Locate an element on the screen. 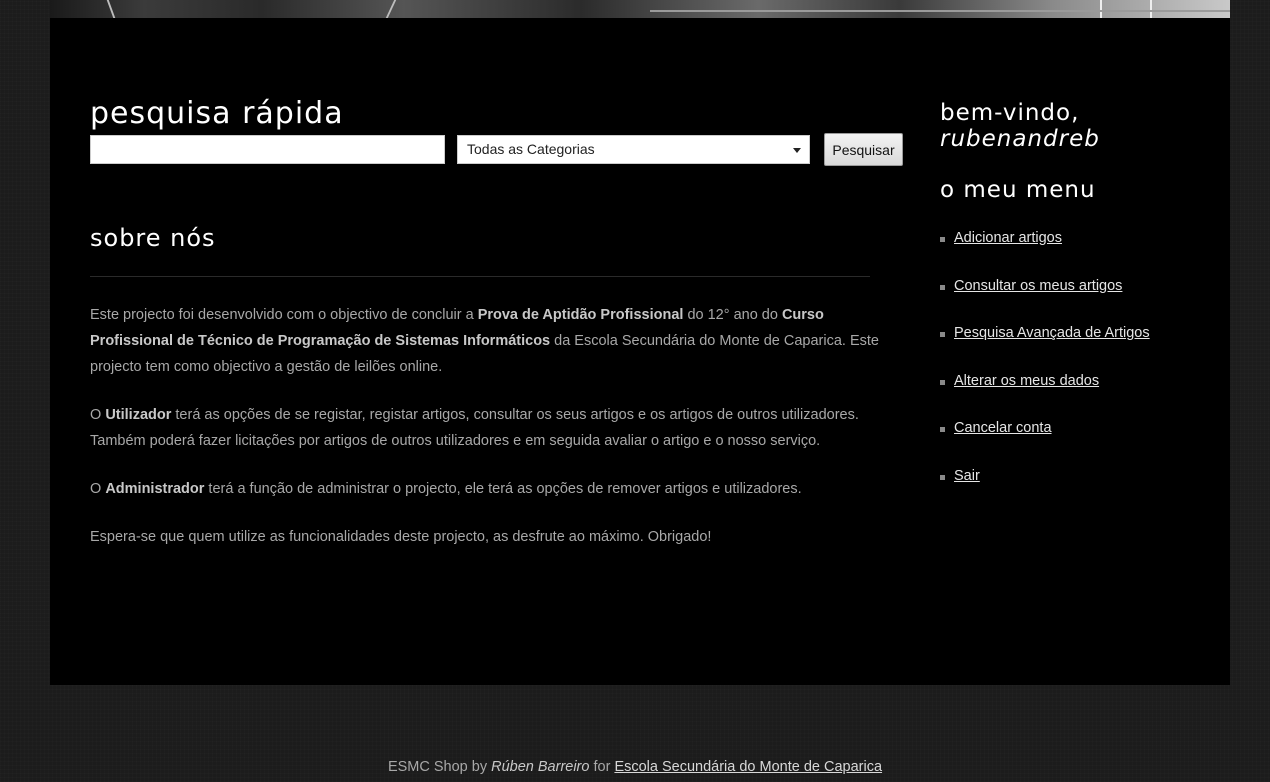  menu-link-advanced-search: Pesquisa Avançada de Artigos is located at coordinates (1052, 333).